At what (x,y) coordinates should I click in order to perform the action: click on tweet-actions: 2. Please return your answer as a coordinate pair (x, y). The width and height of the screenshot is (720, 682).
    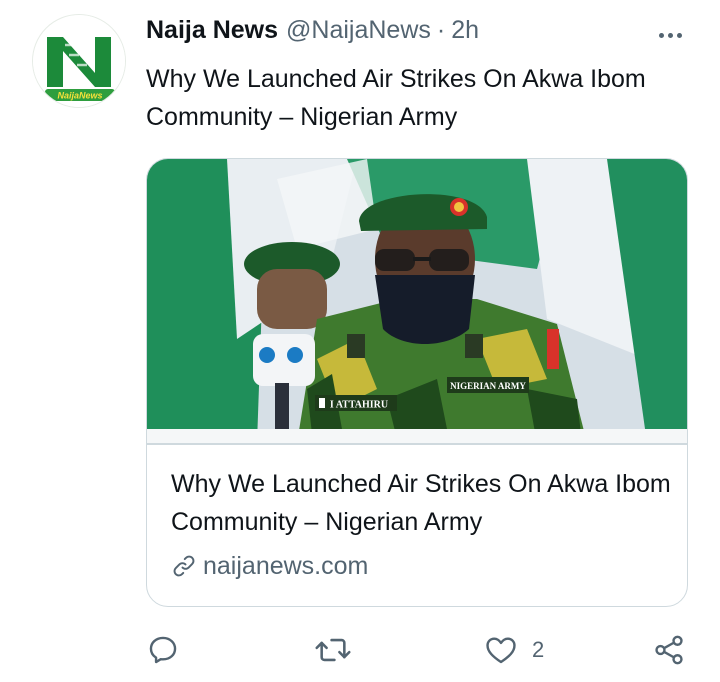
    Looking at the image, I should click on (426, 650).